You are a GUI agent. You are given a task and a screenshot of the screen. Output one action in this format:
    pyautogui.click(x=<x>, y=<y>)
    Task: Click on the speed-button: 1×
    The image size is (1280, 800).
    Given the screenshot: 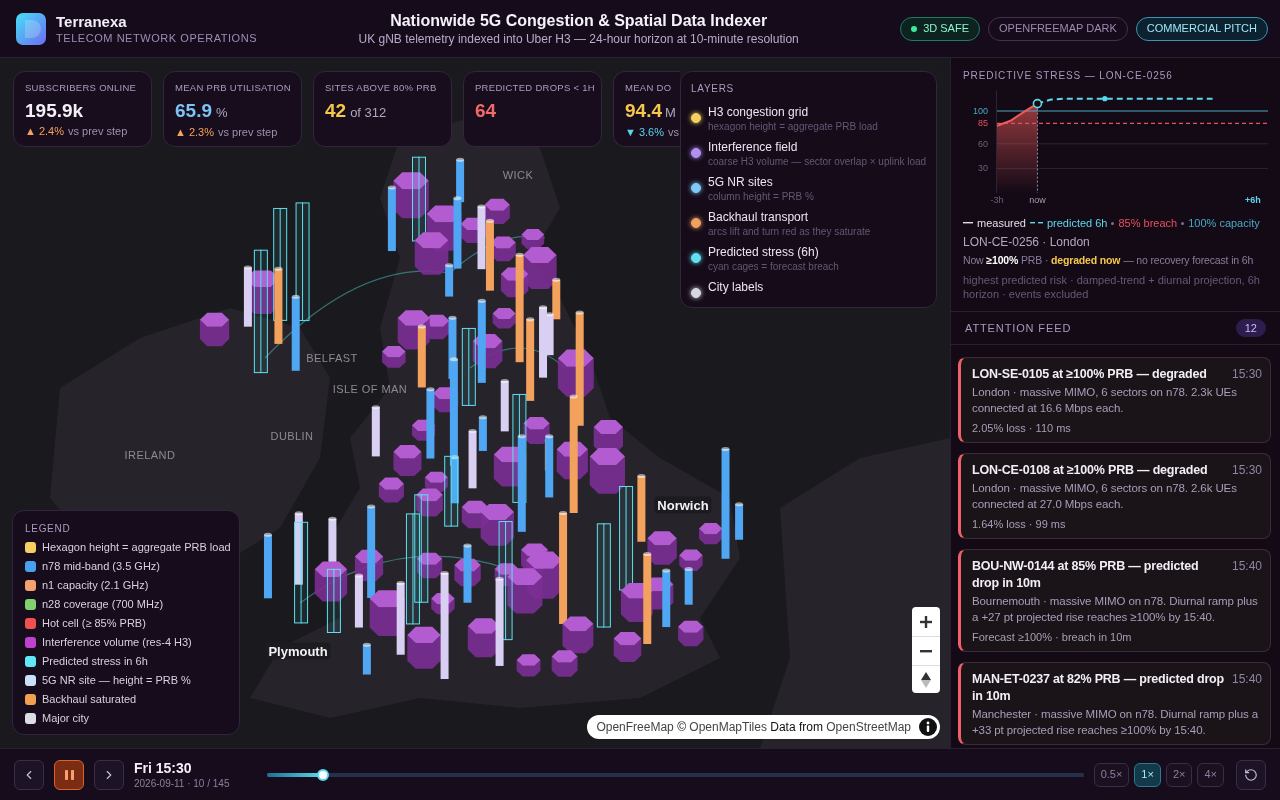 What is the action you would take?
    pyautogui.click(x=1147, y=774)
    